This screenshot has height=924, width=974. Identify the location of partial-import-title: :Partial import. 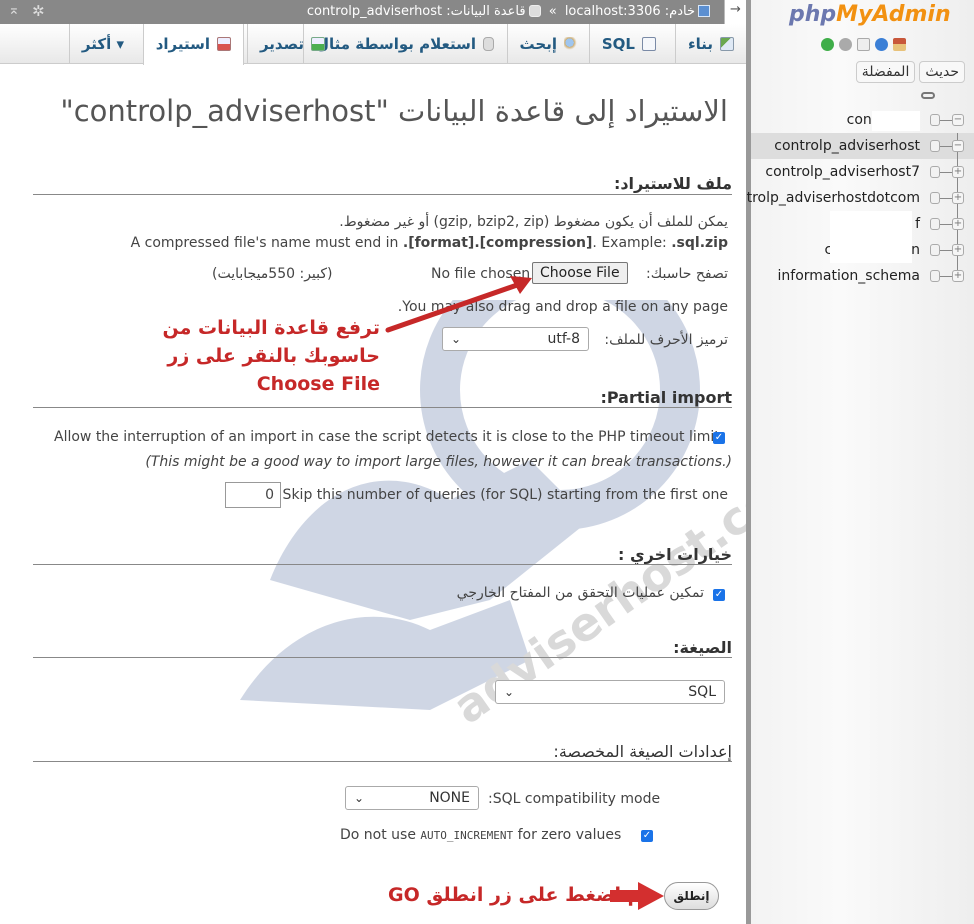
(666, 397).